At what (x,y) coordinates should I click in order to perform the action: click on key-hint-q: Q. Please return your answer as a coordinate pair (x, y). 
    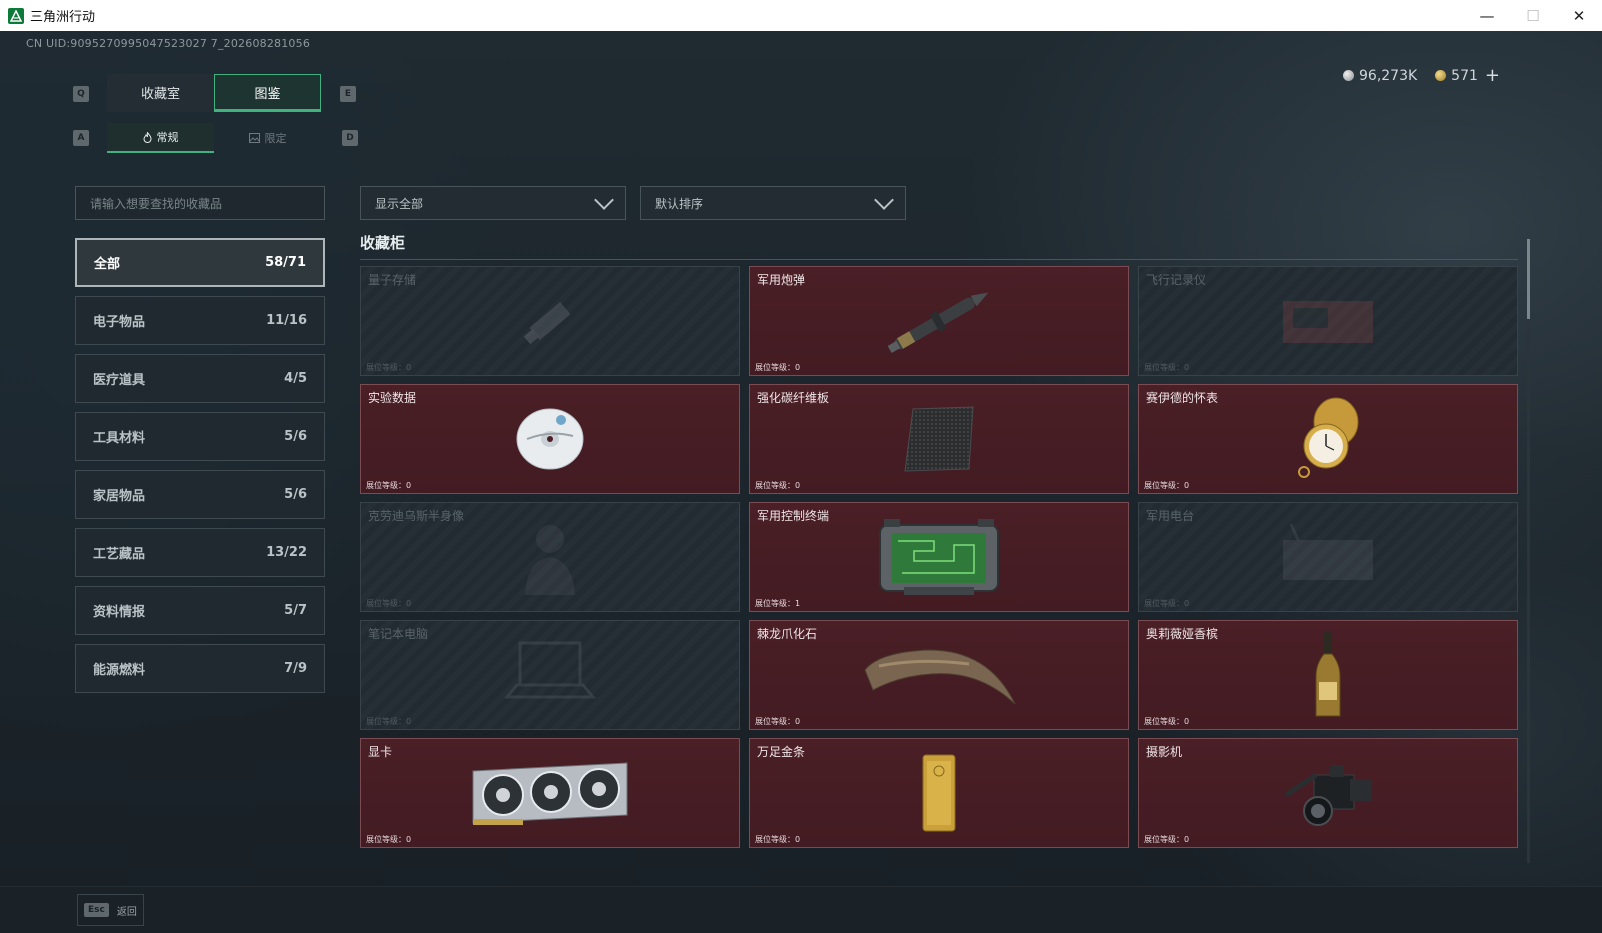
    Looking at the image, I should click on (81, 94).